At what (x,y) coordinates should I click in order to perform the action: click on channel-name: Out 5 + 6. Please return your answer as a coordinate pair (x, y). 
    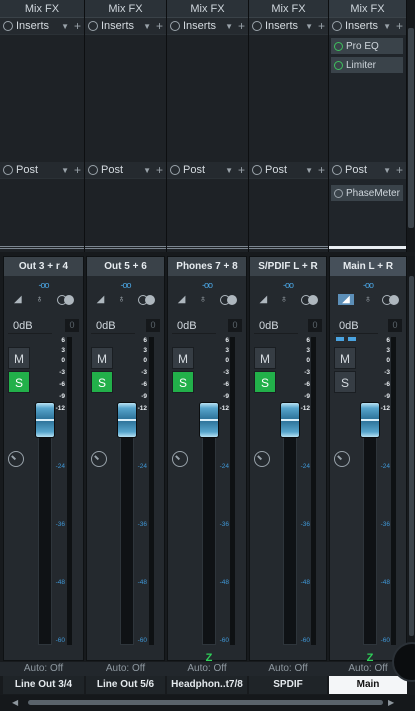
    Looking at the image, I should click on (125, 266).